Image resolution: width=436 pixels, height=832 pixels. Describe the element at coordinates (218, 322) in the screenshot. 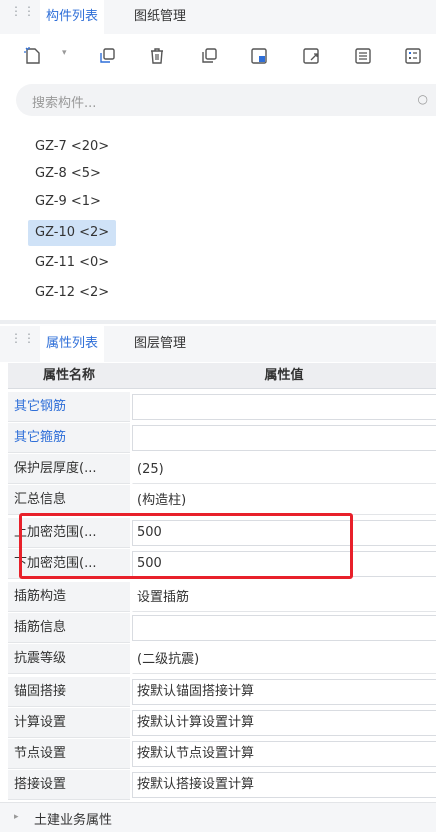

I see `panel-divider` at that location.